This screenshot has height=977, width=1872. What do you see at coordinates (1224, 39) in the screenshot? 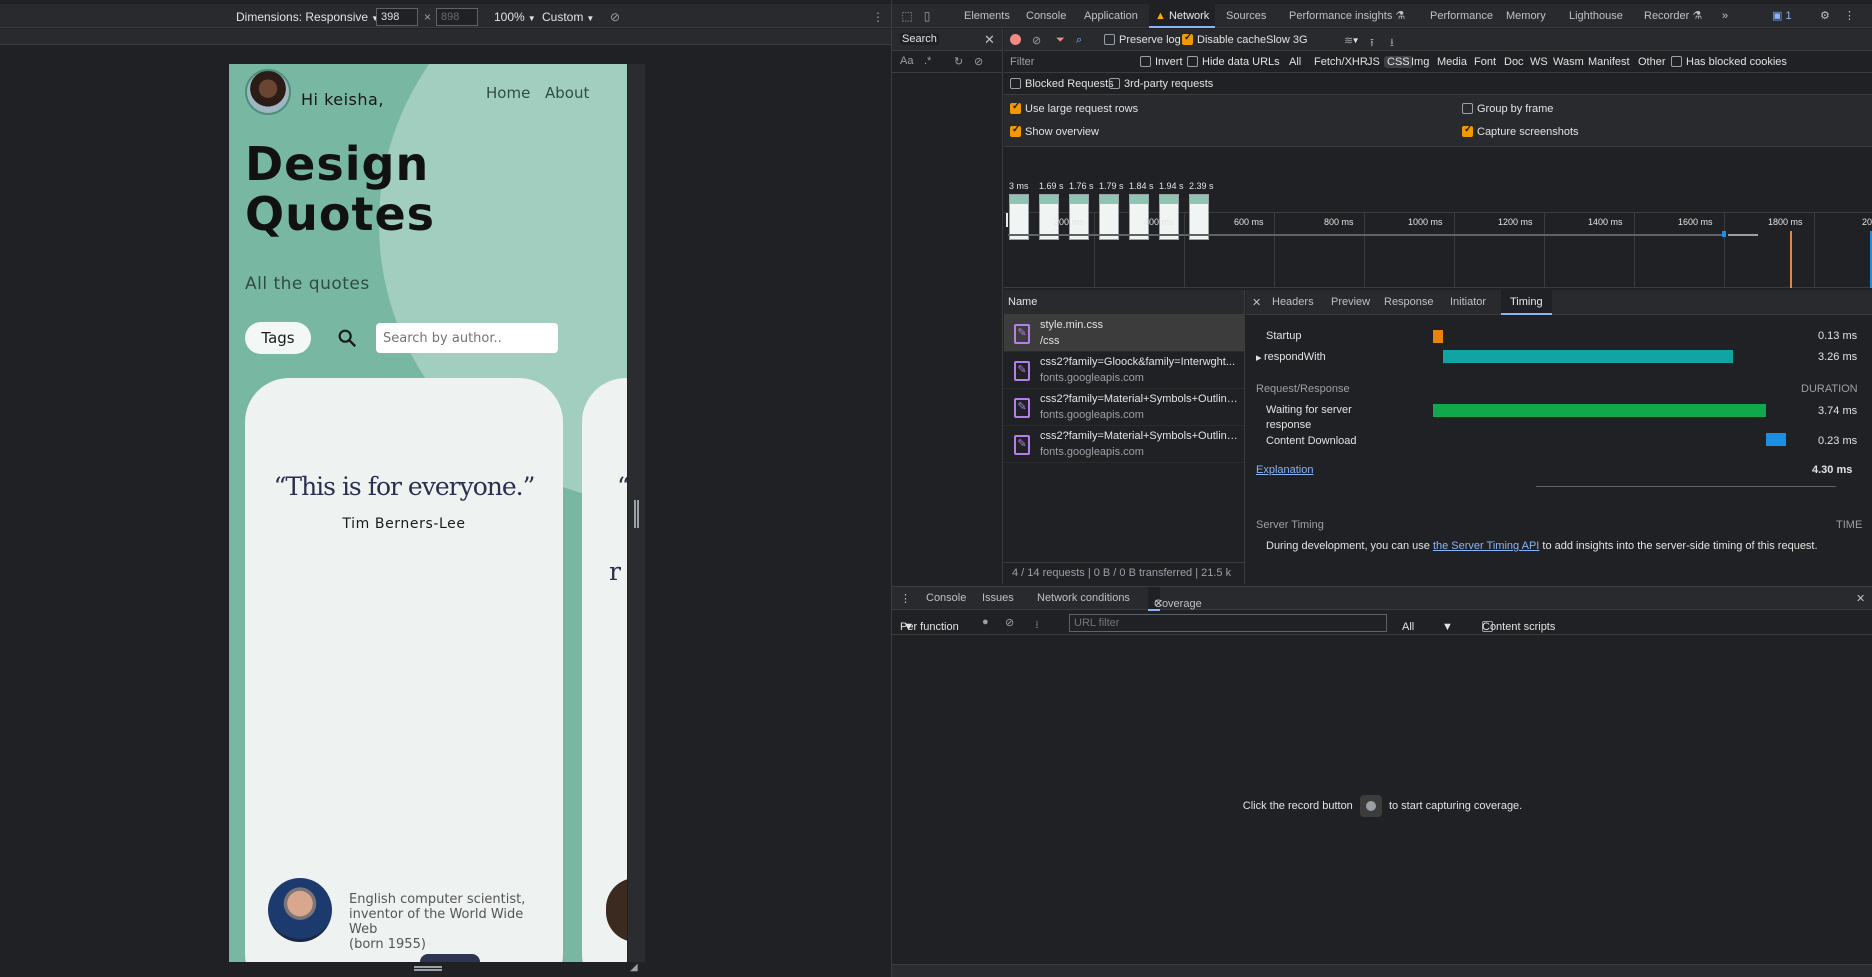
I see `disable-cache-checkbox: Disable cache` at bounding box center [1224, 39].